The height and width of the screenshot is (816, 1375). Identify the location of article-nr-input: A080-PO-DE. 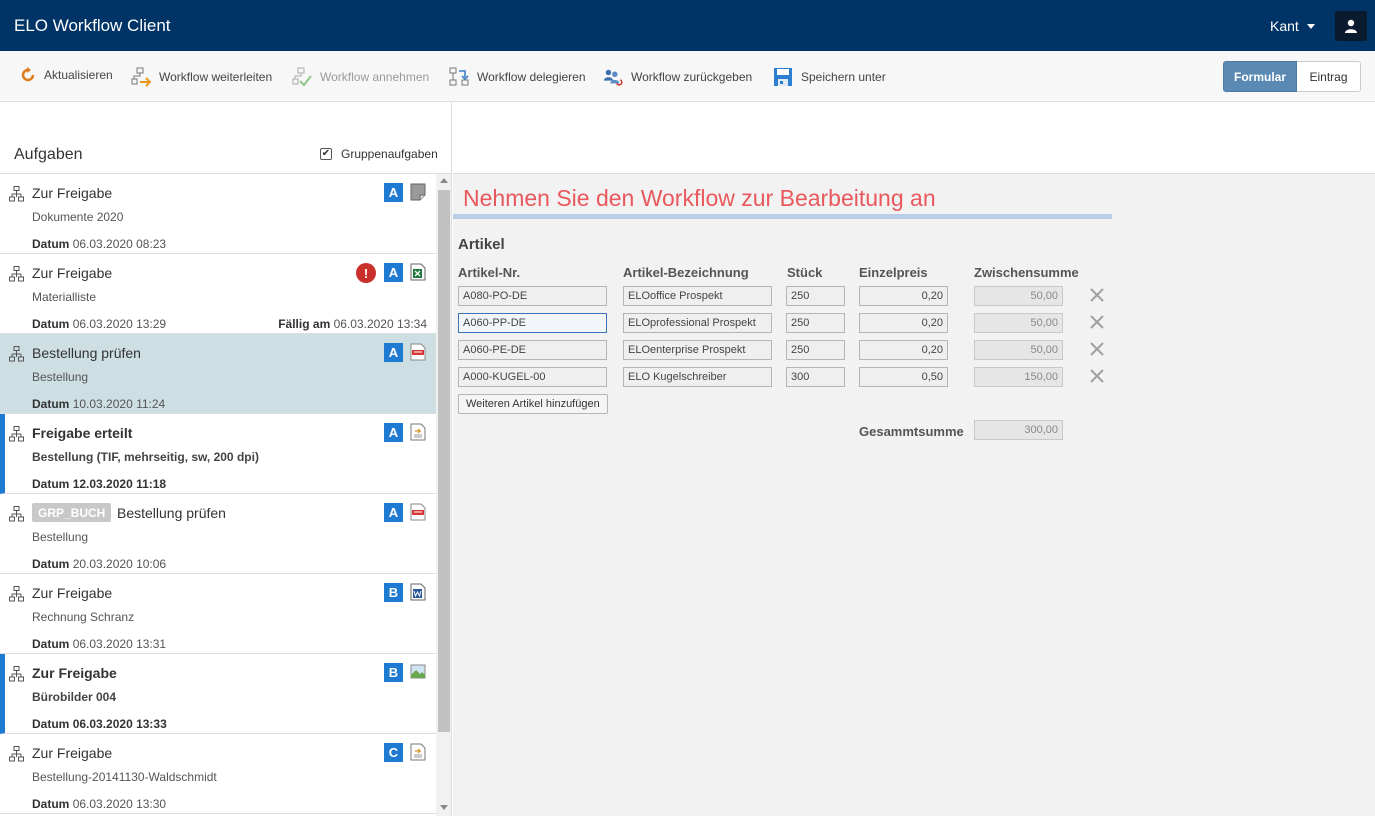
(532, 296).